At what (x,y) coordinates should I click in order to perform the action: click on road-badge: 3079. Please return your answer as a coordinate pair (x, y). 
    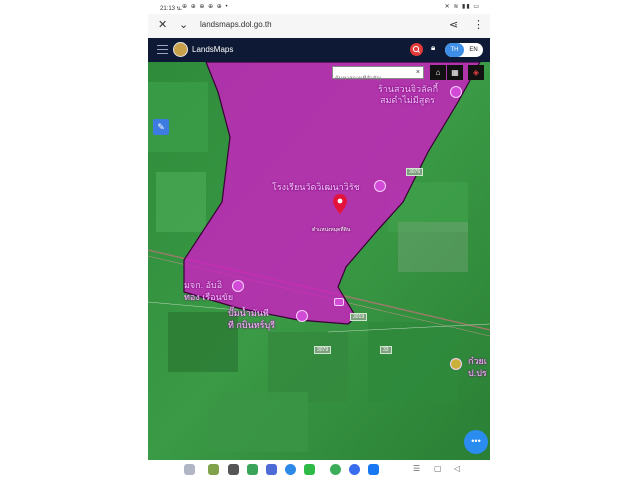
    Looking at the image, I should click on (323, 350).